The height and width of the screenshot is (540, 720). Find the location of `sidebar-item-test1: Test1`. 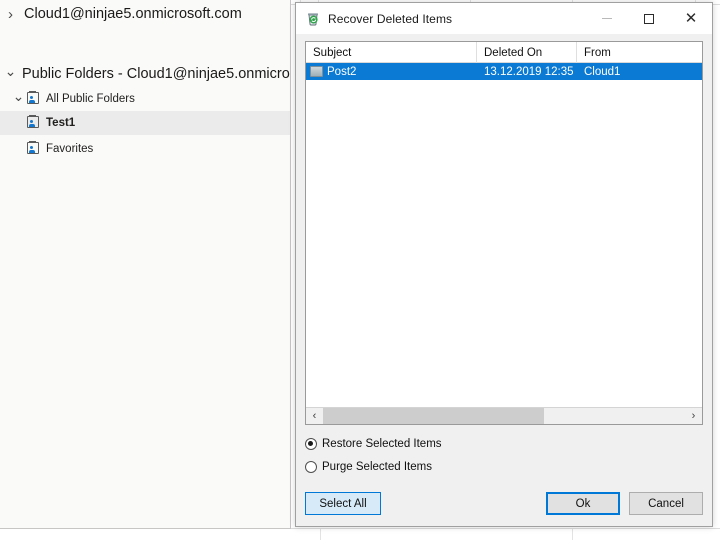

sidebar-item-test1: Test1 is located at coordinates (145, 123).